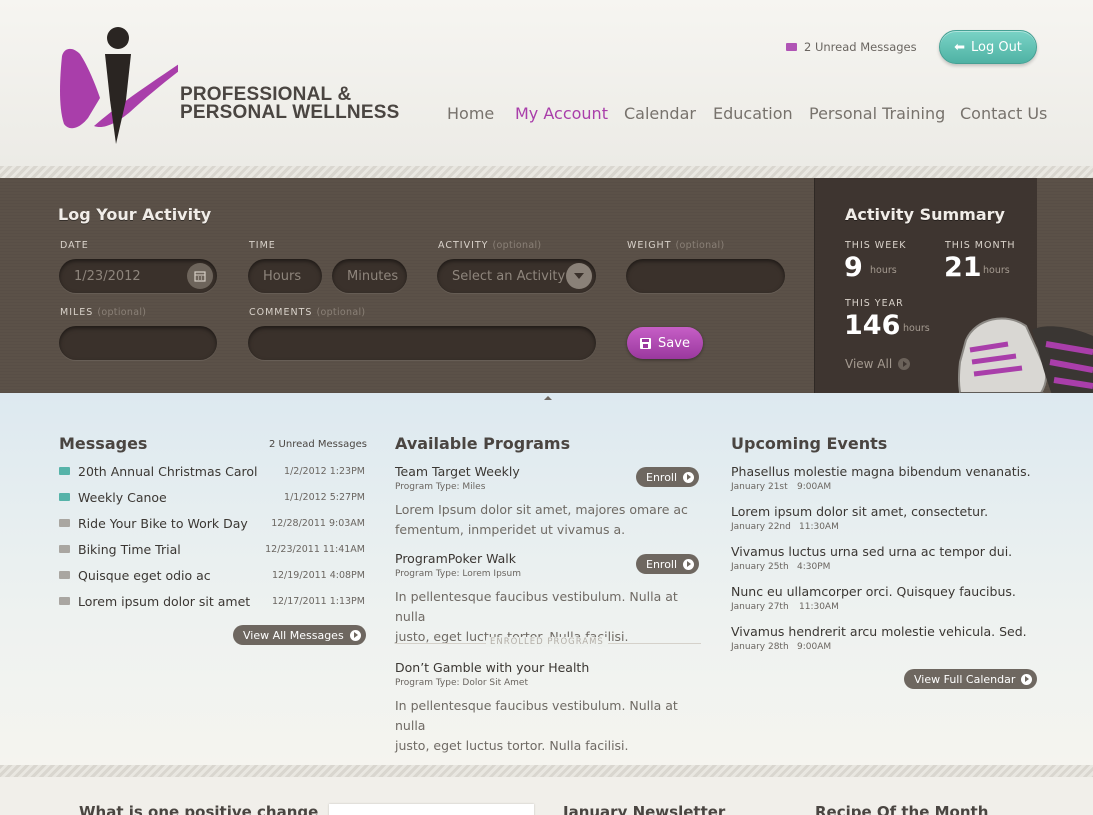  I want to click on this-year-value: 146, so click(872, 325).